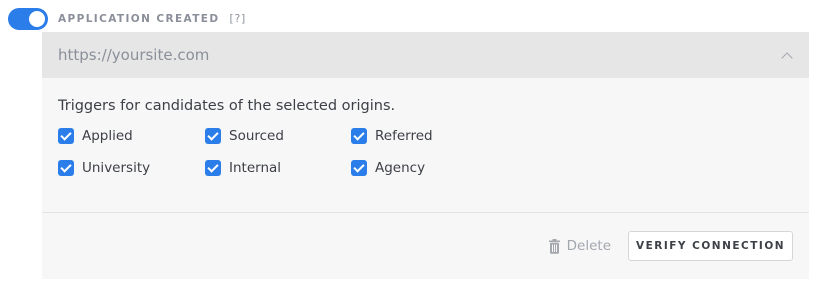 The width and height of the screenshot is (825, 295). Describe the element at coordinates (255, 168) in the screenshot. I see `checkbox-label: Internal` at that location.